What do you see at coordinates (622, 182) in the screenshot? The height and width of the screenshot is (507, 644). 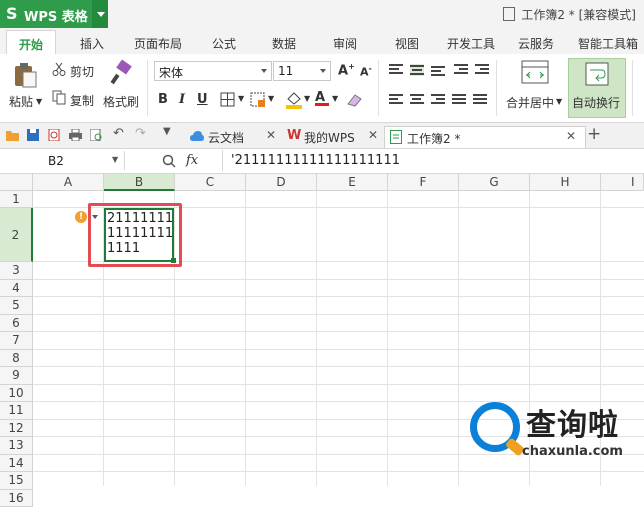 I see `column-header-i: I` at bounding box center [622, 182].